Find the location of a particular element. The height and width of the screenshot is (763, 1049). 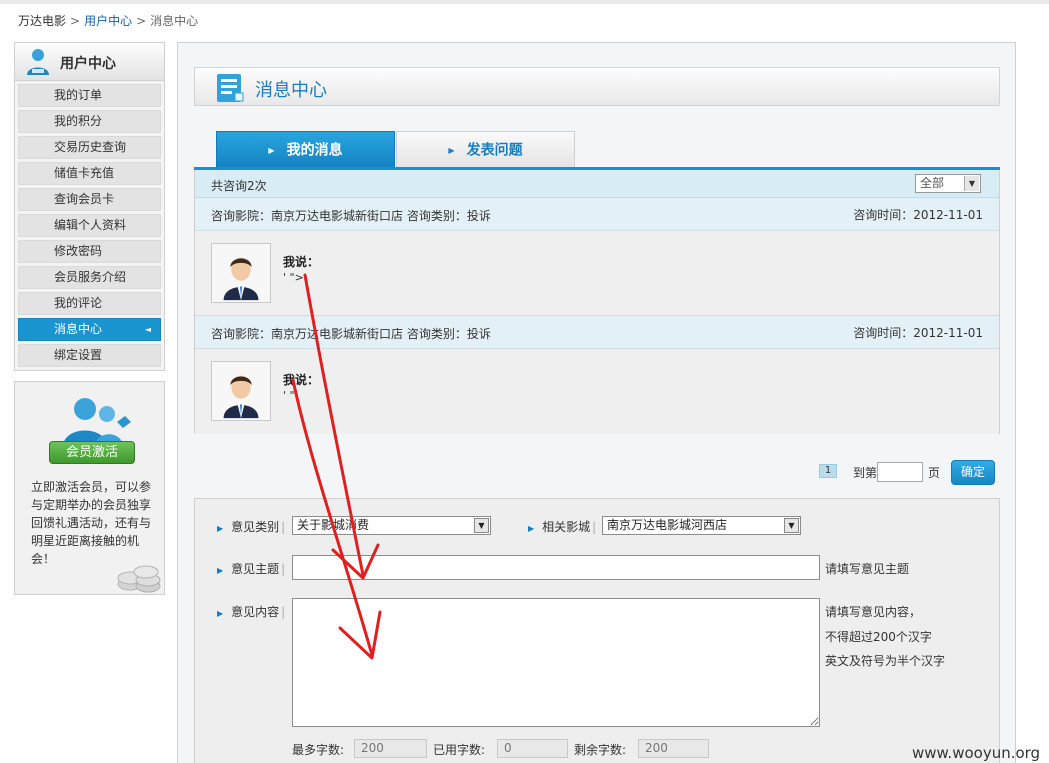

breadcrumb: 万达电影 > 用户中心 > 消息中心 is located at coordinates (108, 20).